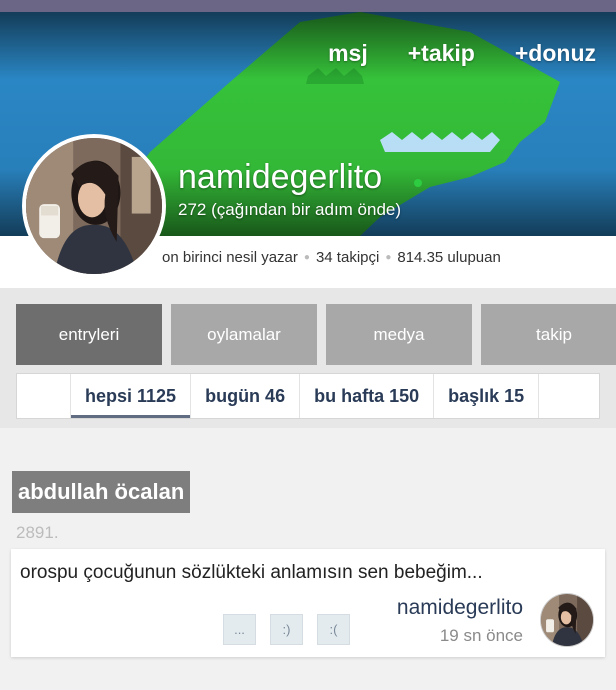  I want to click on entry-author: namidegerlito, so click(460, 608).